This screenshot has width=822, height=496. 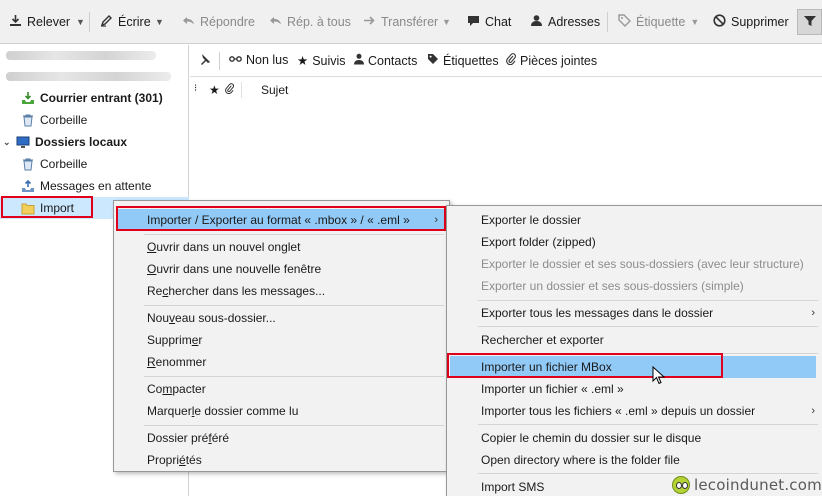 I want to click on folder-local-trash: Corbeille, so click(x=53, y=164).